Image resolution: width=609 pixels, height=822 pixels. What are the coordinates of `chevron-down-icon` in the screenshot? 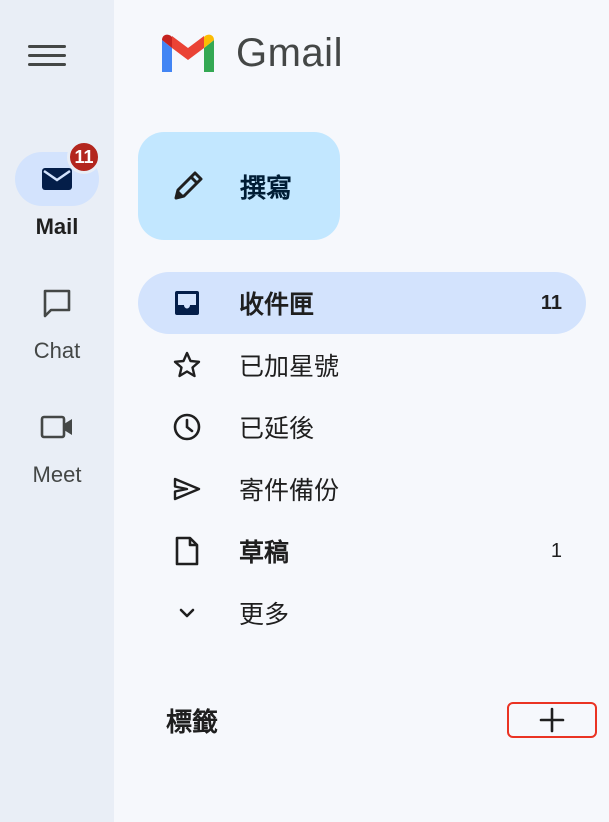 It's located at (187, 613).